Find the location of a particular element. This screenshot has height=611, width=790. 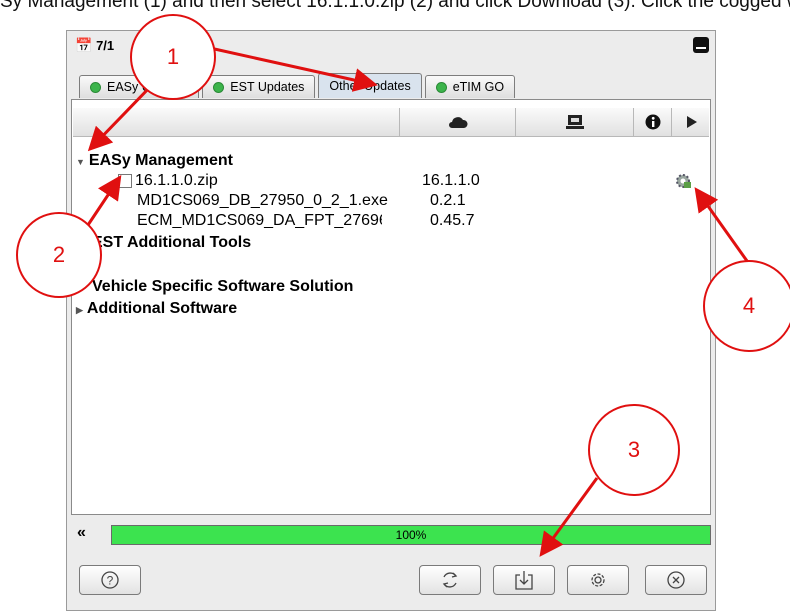

progress-label: 100% is located at coordinates (411, 535).